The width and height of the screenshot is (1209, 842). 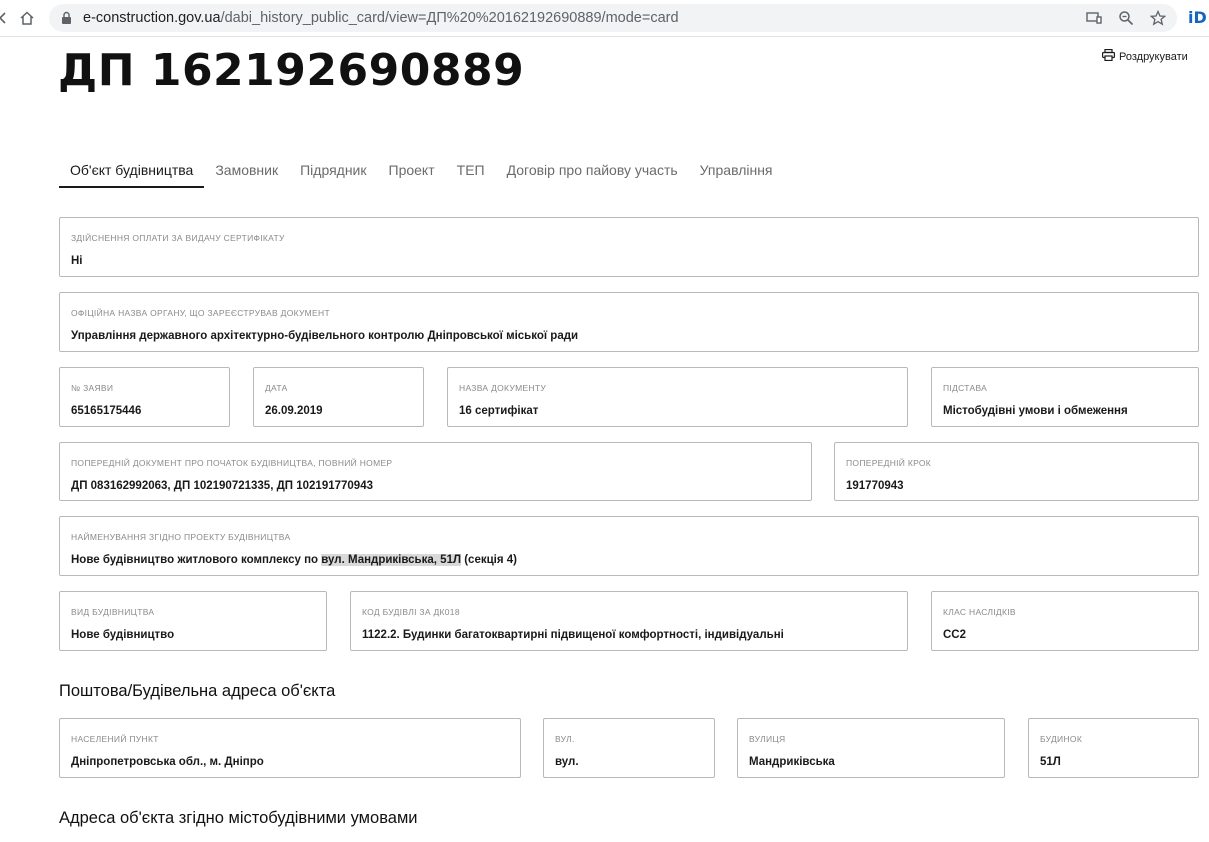 I want to click on print-button: Роздрукувати, so click(x=1145, y=56).